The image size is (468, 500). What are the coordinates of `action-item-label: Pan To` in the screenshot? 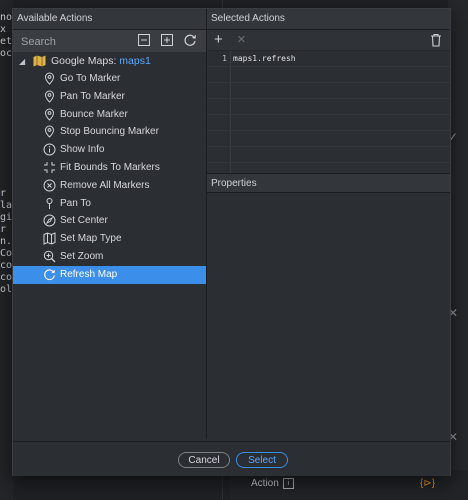 It's located at (75, 203).